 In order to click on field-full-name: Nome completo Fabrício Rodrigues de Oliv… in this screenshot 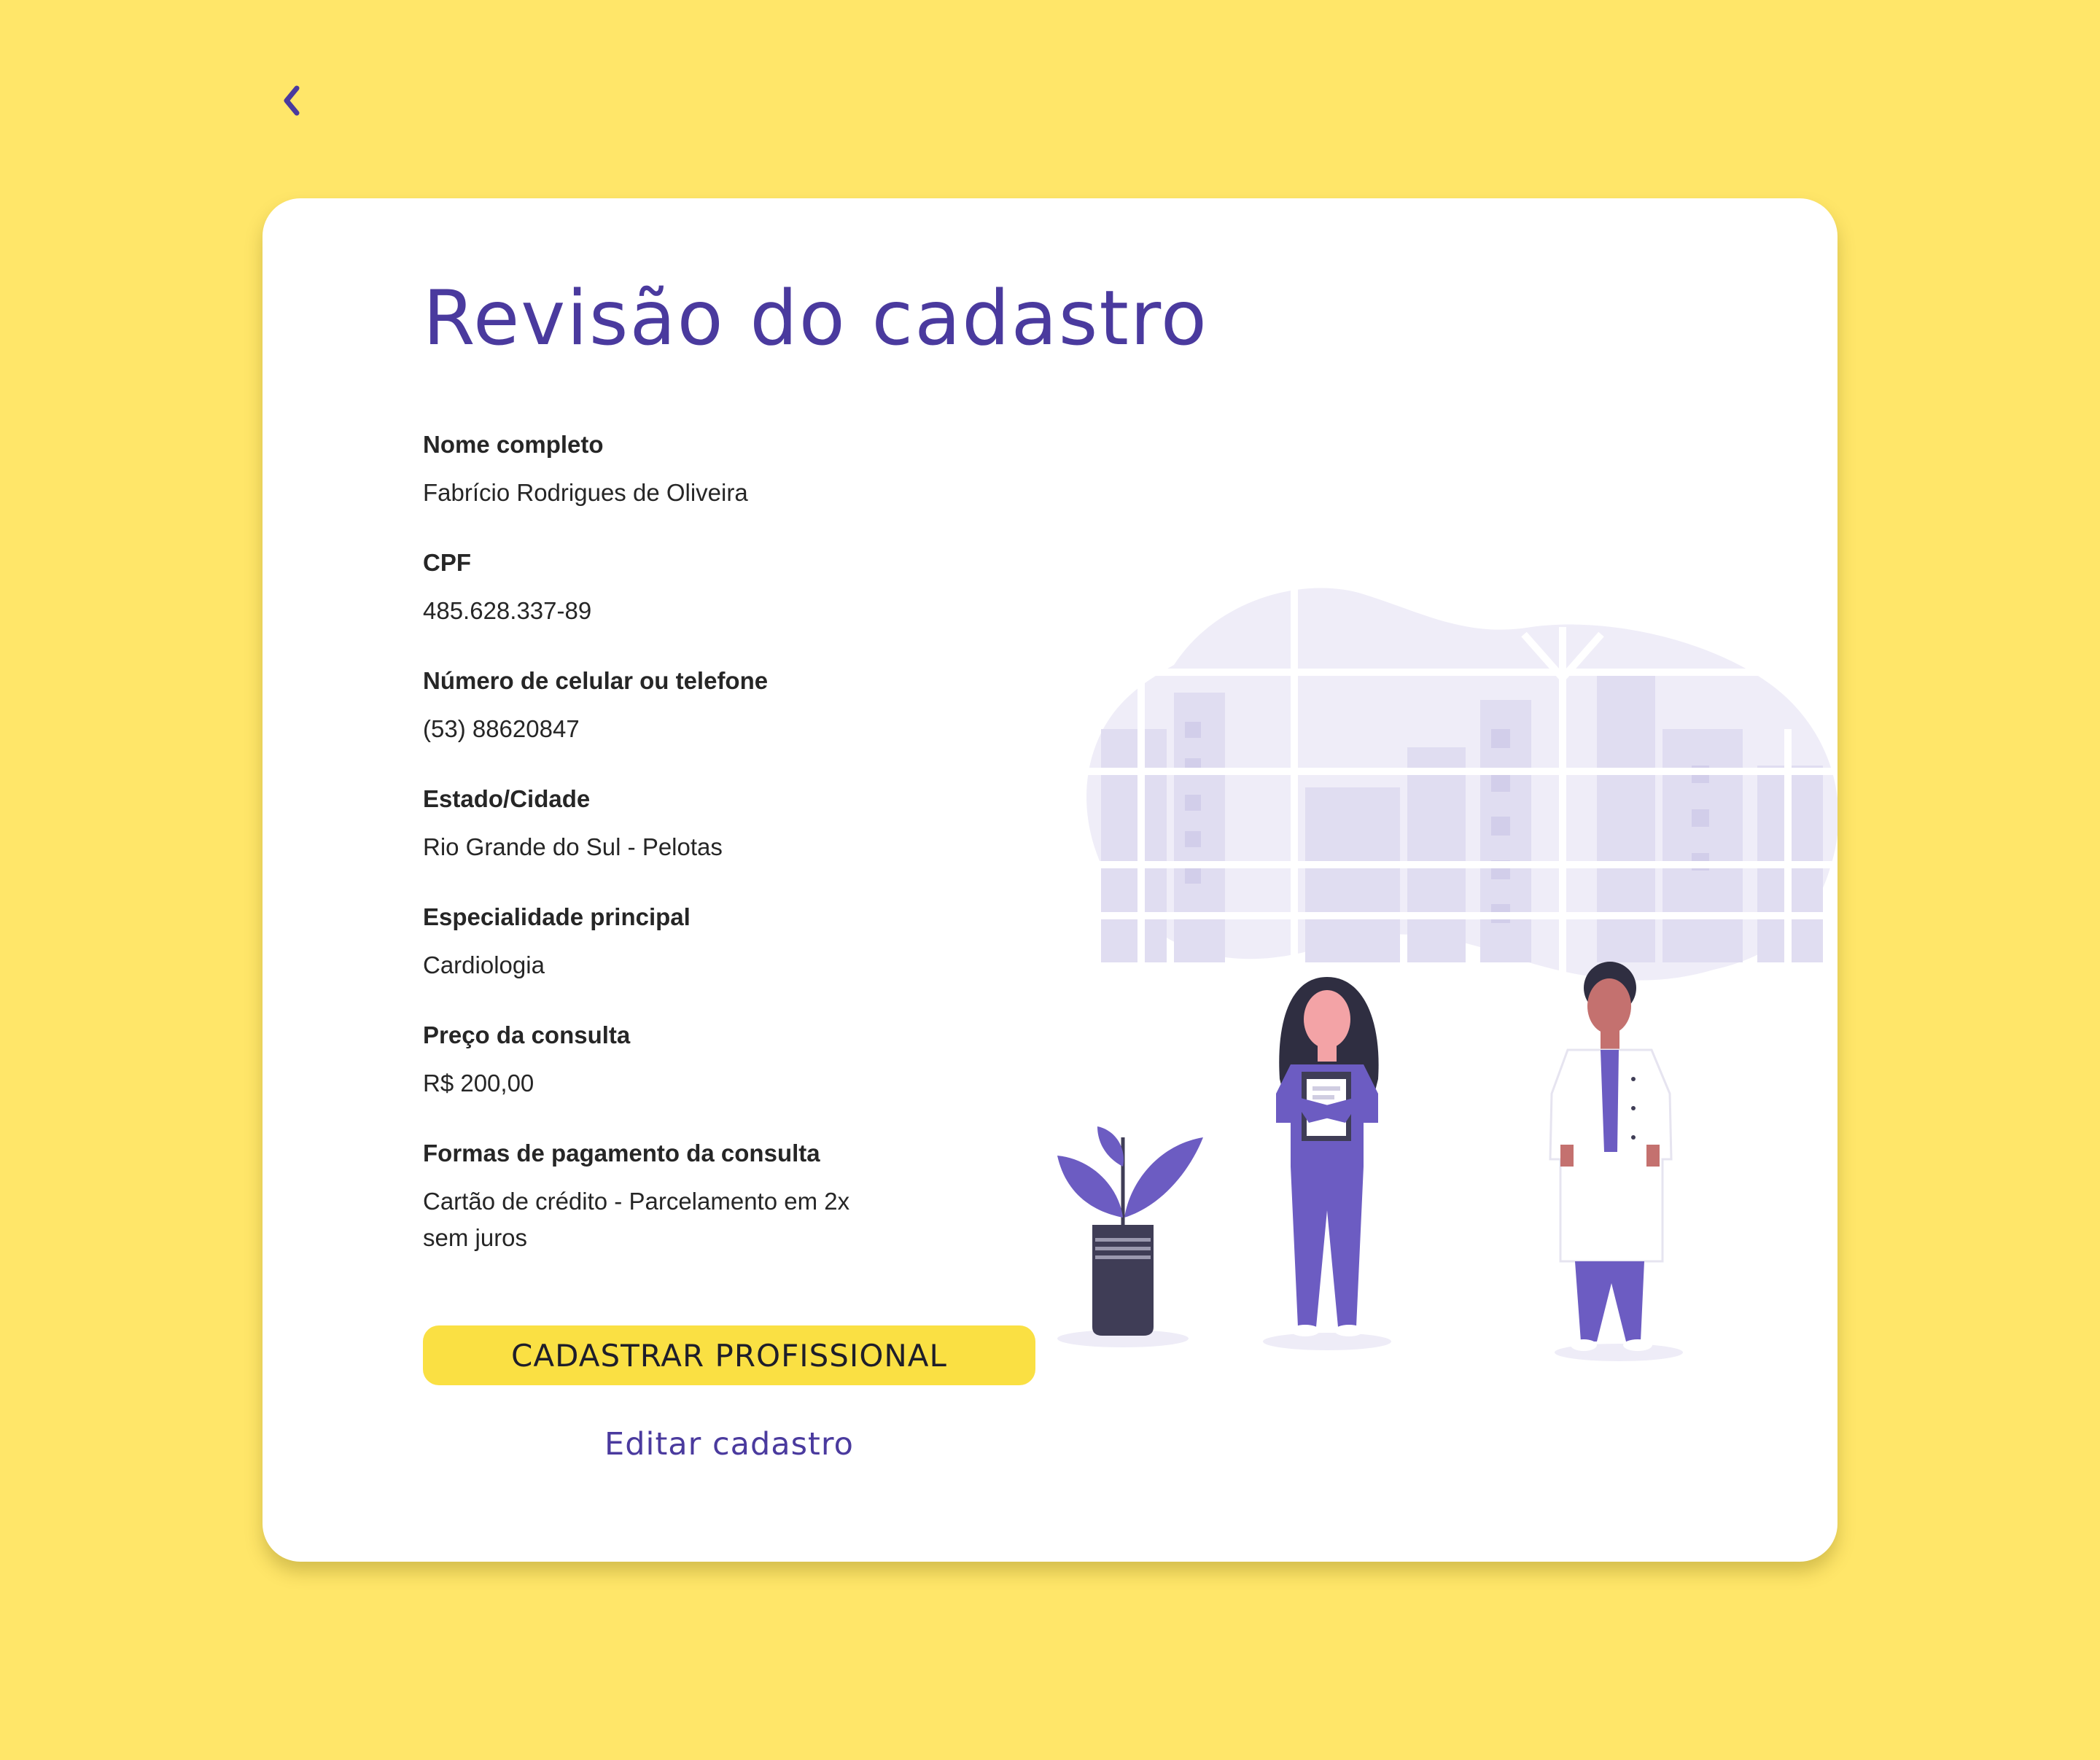, I will do `click(685, 470)`.